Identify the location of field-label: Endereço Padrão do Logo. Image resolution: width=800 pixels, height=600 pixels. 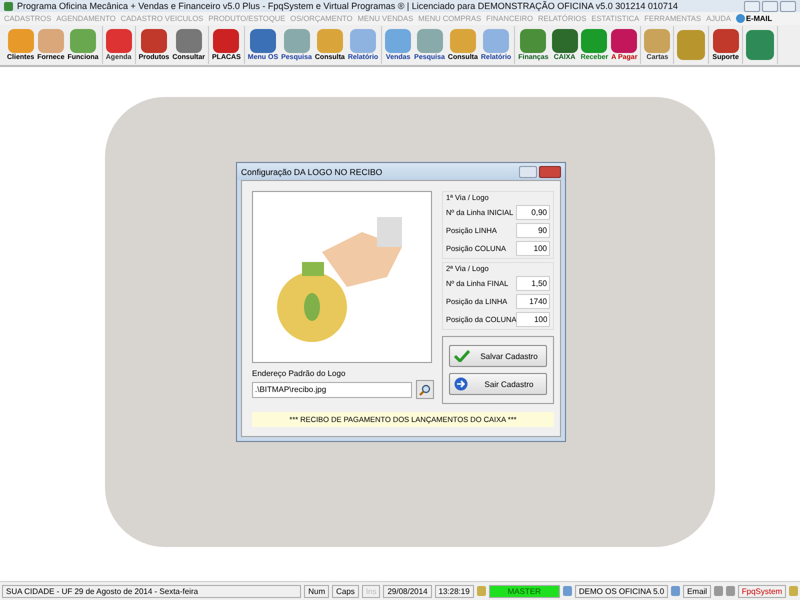
(299, 373).